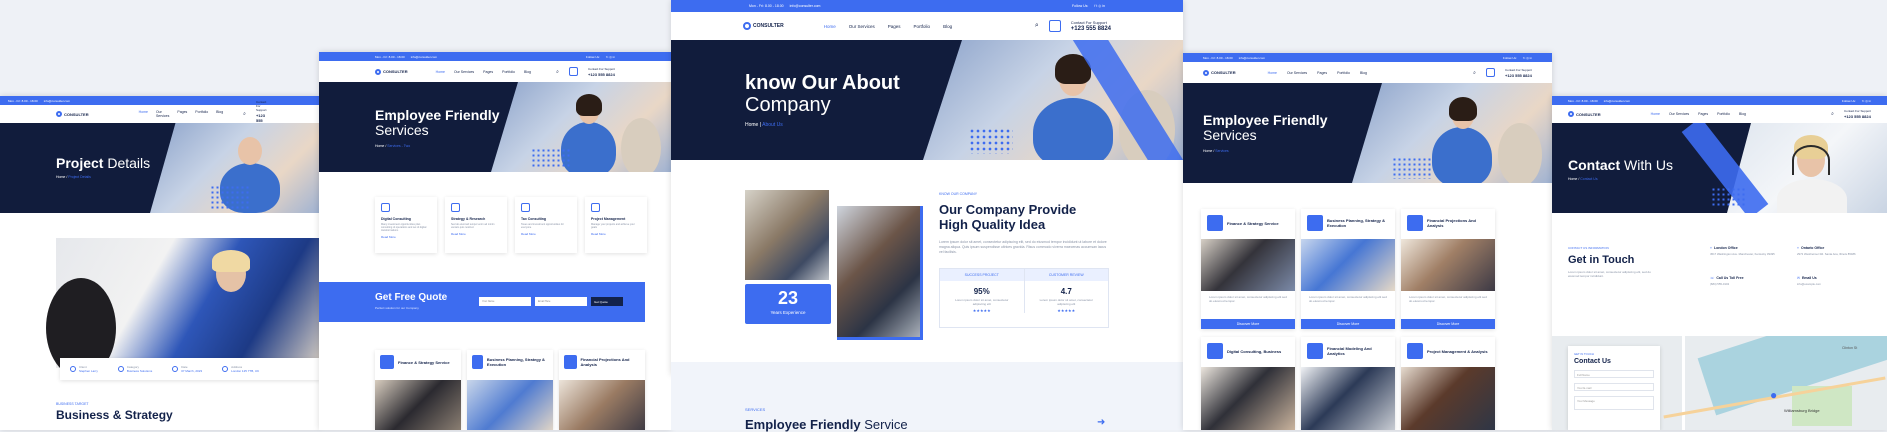 The height and width of the screenshot is (432, 1887). I want to click on tab-review: CUSTOMER REVIEW, so click(1065, 275).